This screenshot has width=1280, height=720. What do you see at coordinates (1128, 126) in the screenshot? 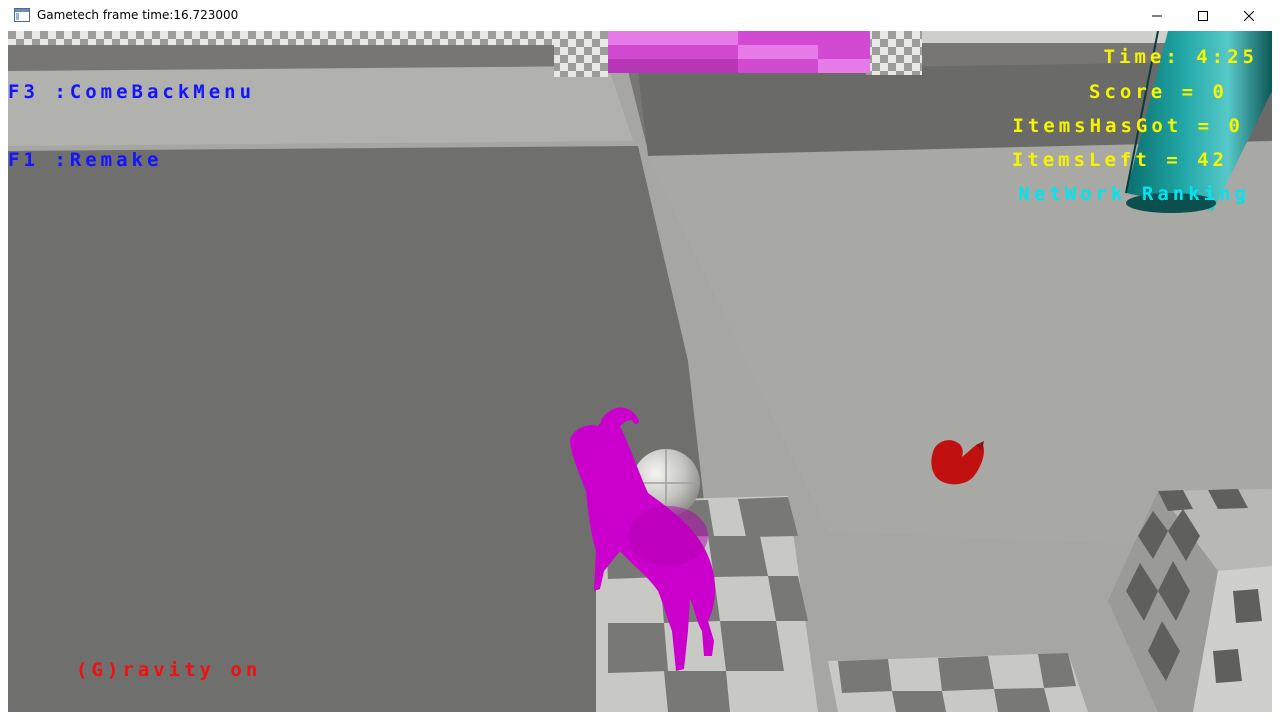
I see `items-got-readout: ItemsHasGot = 0` at bounding box center [1128, 126].